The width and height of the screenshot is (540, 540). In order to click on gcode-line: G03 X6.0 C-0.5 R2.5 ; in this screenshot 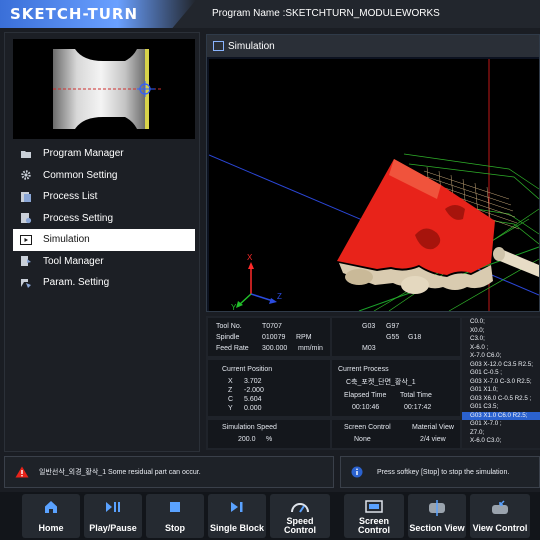, I will do `click(501, 399)`.